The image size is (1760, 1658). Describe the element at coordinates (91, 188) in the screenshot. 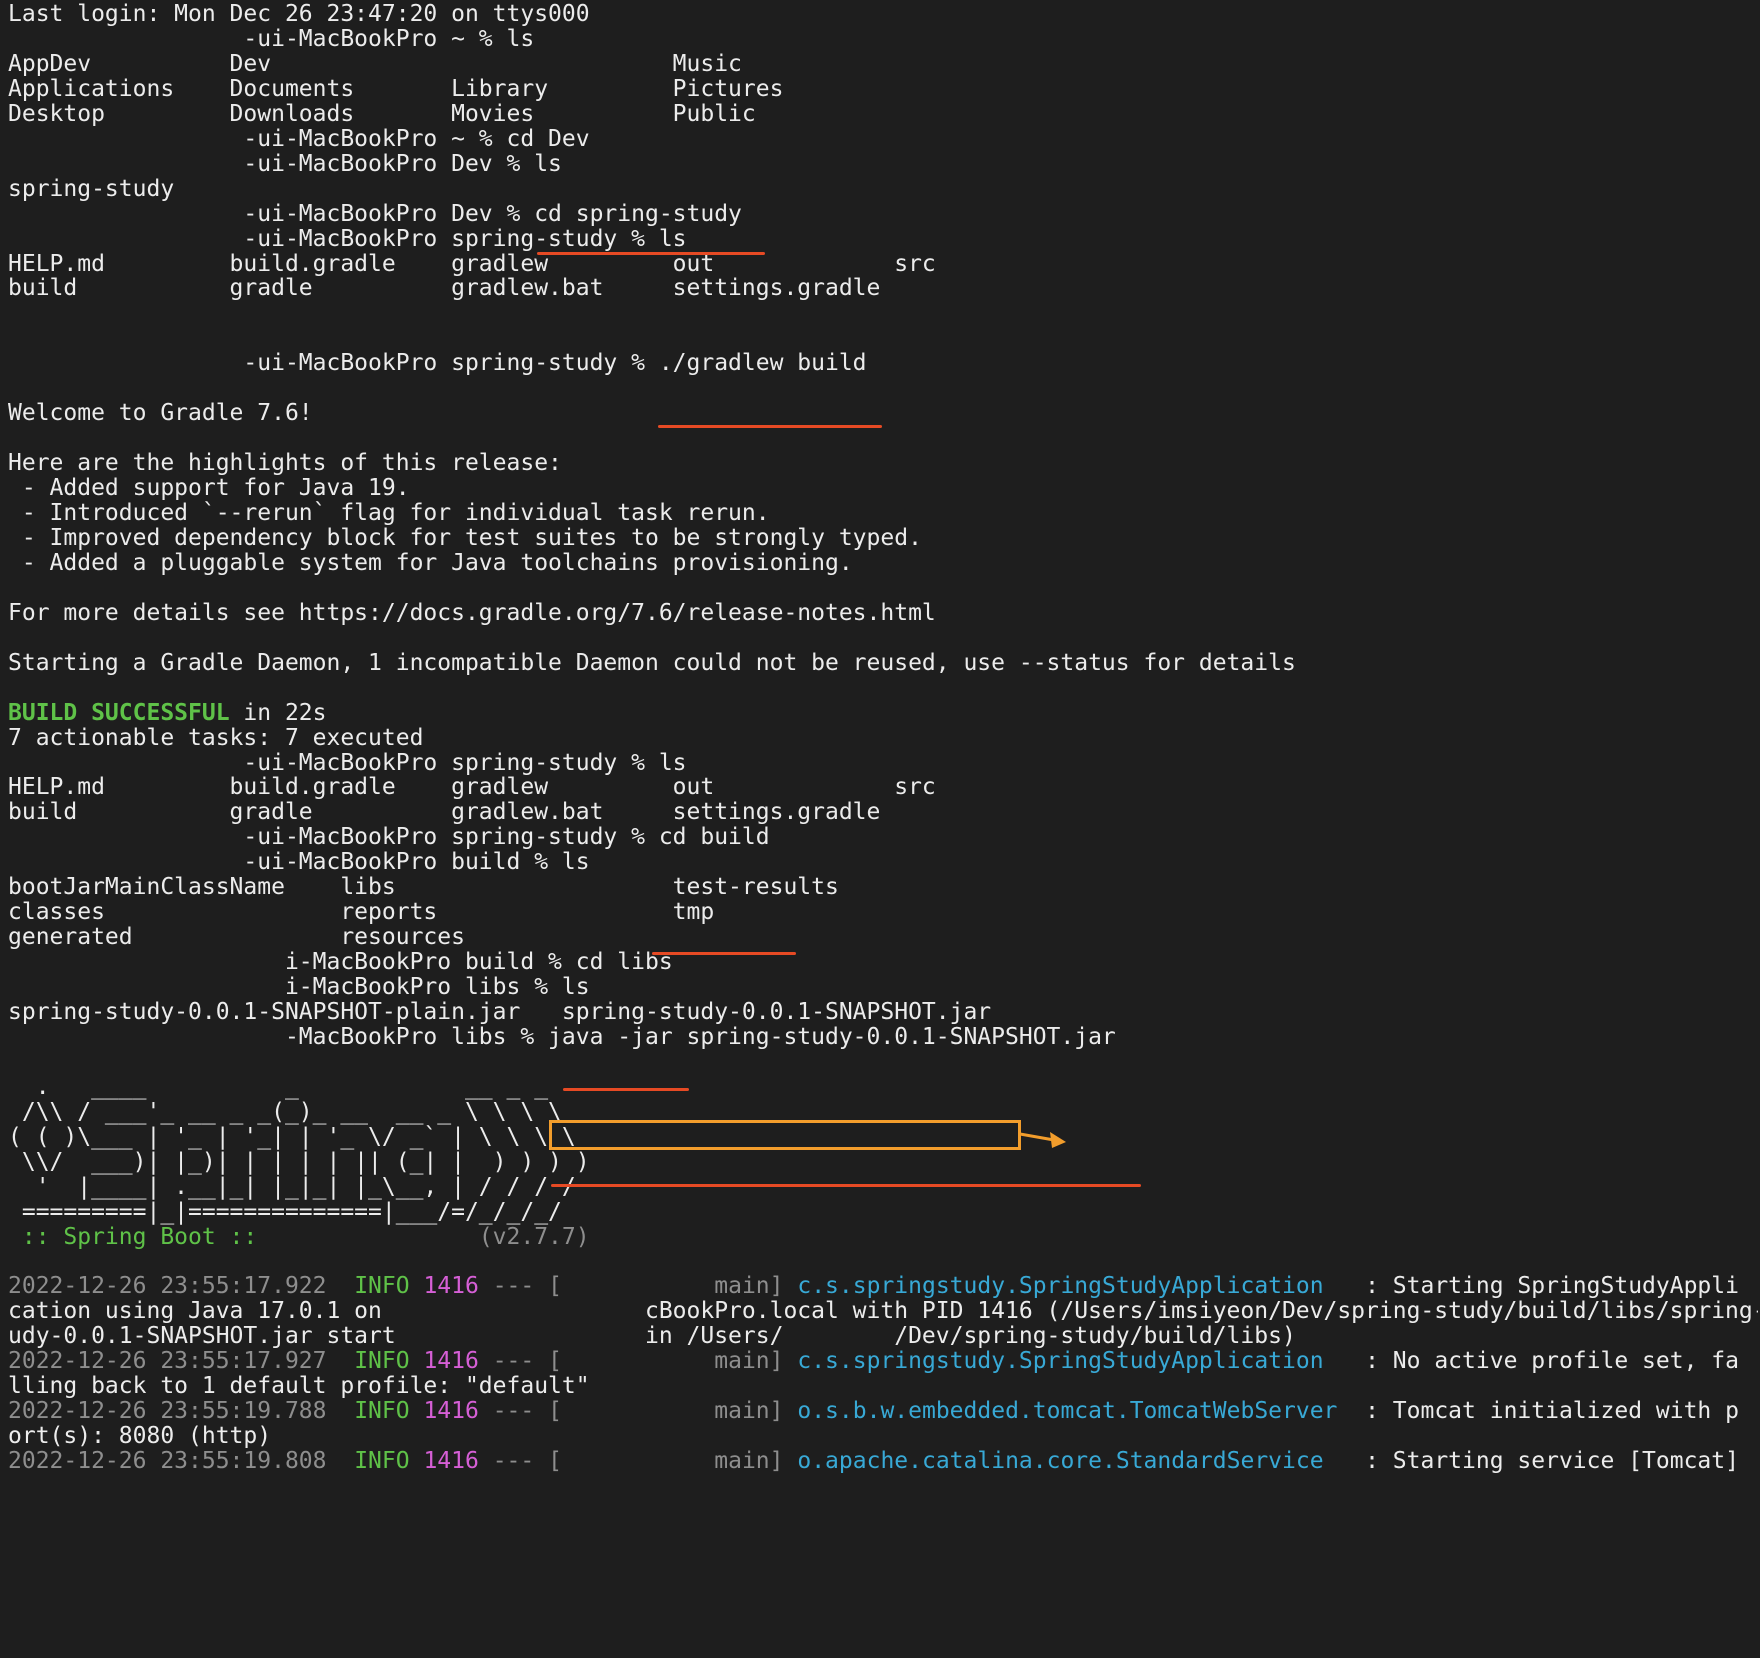

I see `terminal-line: spring-study` at that location.